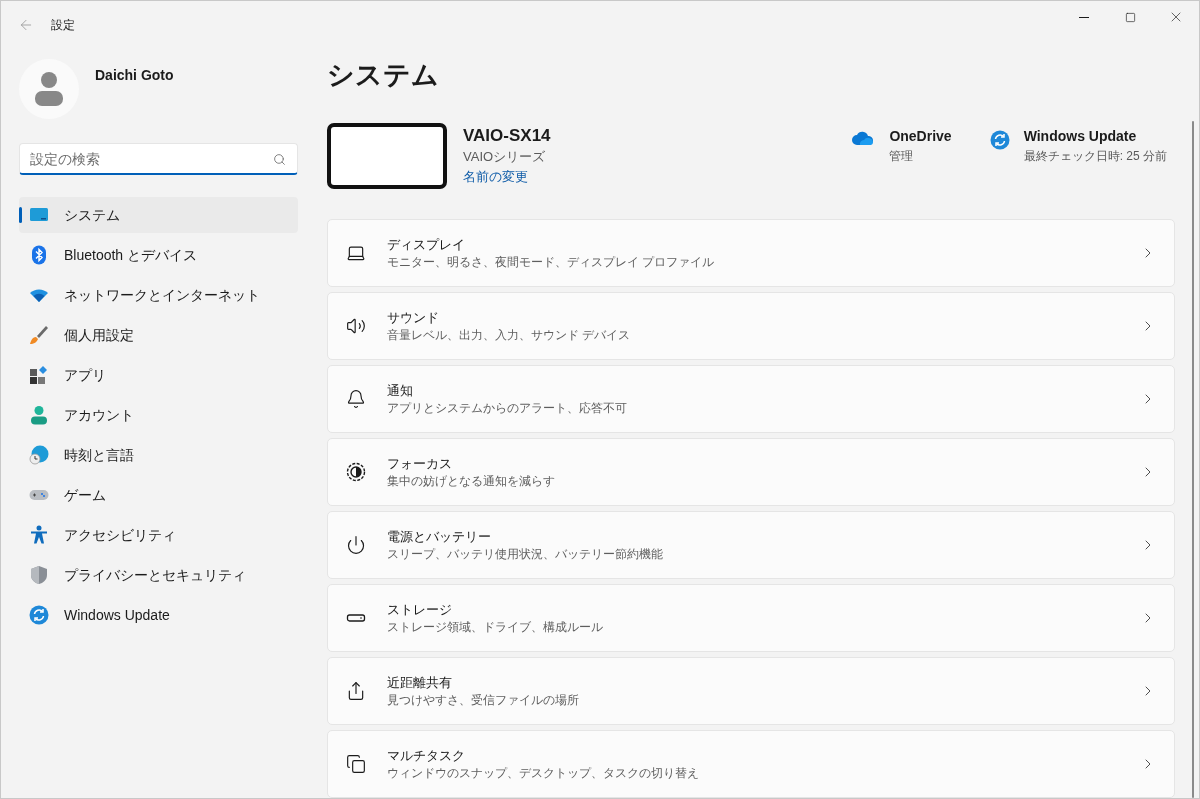 This screenshot has width=1200, height=799. Describe the element at coordinates (1084, 17) in the screenshot. I see `minimize-icon` at that location.